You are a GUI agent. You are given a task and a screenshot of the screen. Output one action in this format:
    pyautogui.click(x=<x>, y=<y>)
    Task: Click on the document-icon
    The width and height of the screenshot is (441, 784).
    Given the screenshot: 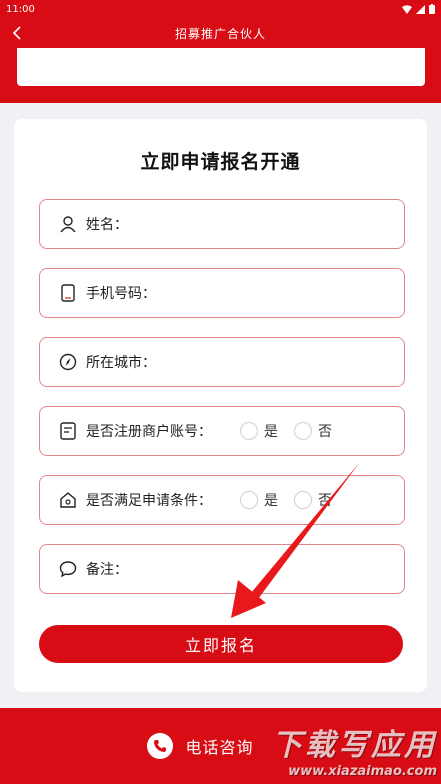 What is the action you would take?
    pyautogui.click(x=68, y=431)
    